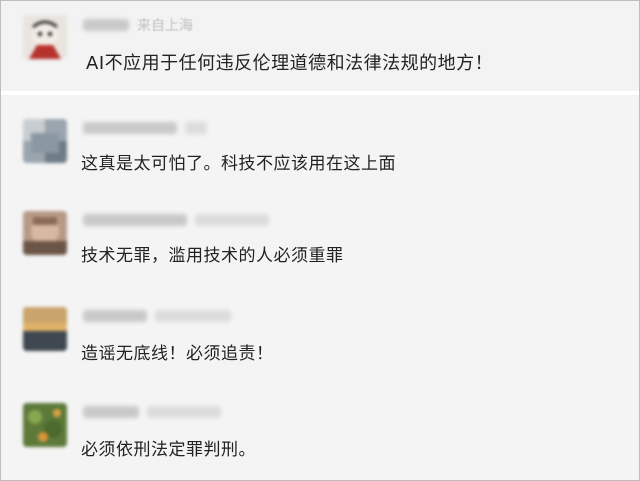 Image resolution: width=640 pixels, height=481 pixels. Describe the element at coordinates (212, 256) in the screenshot. I see `comment-text: 技术无罪，滥用技术的人必须重罪` at that location.